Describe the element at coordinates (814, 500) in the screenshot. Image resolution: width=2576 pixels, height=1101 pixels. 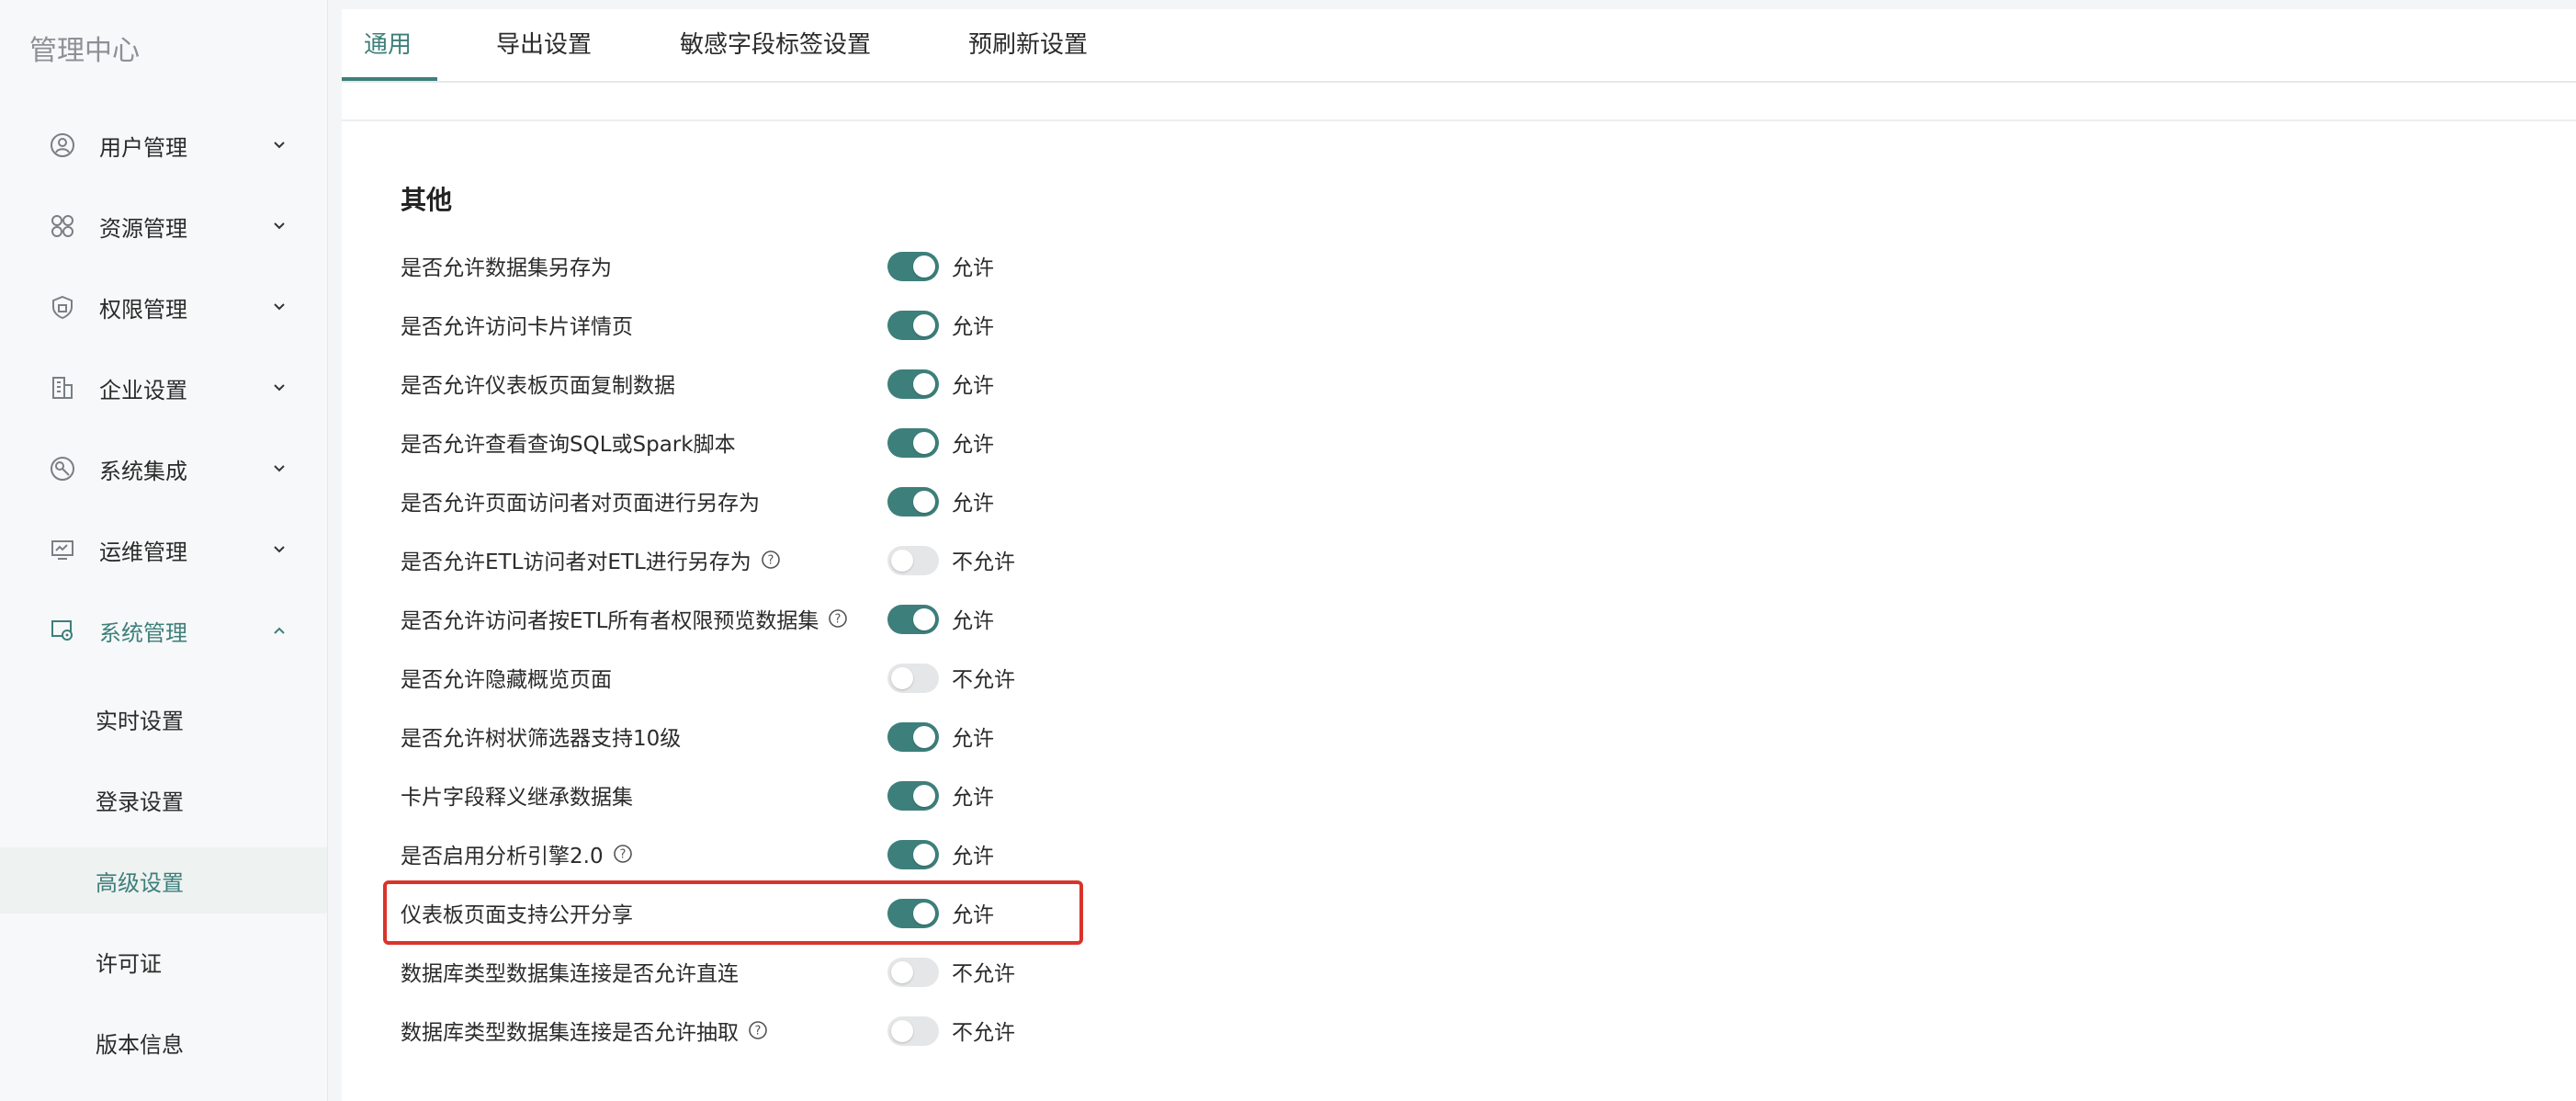
I see `setting-row: 是否允许页面访问者对页面进行另存为 允许` at that location.